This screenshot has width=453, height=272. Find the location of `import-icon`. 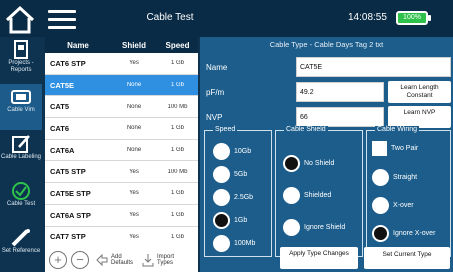

import-icon is located at coordinates (148, 259).